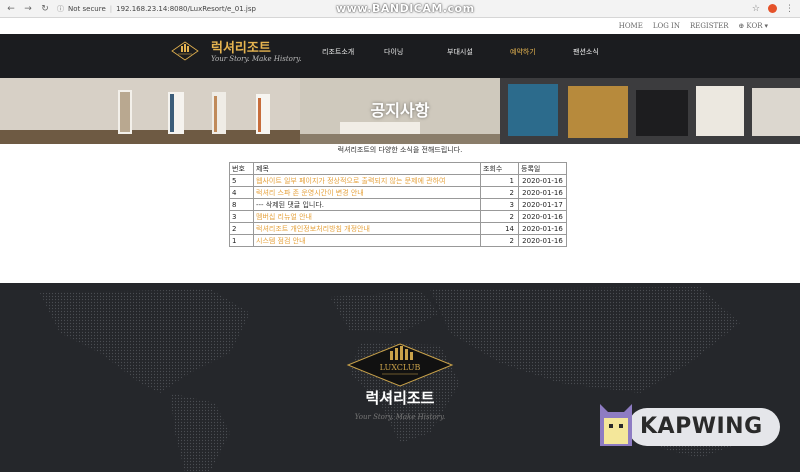  What do you see at coordinates (367, 216) in the screenshot?
I see `row-title-link: 멤버십 리뉴얼 안내` at bounding box center [367, 216].